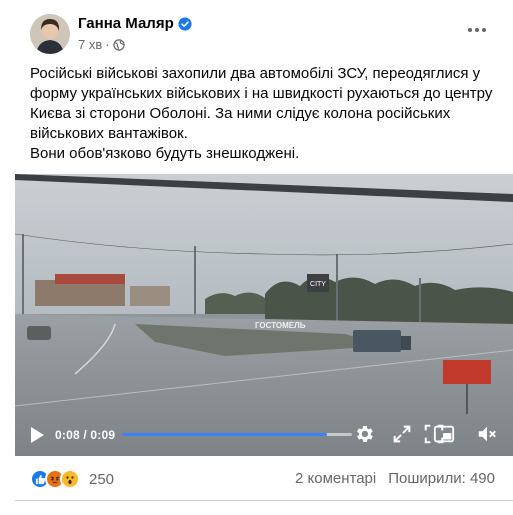 The width and height of the screenshot is (513, 515). What do you see at coordinates (335, 478) in the screenshot?
I see `comments-count: 2 коментарі` at bounding box center [335, 478].